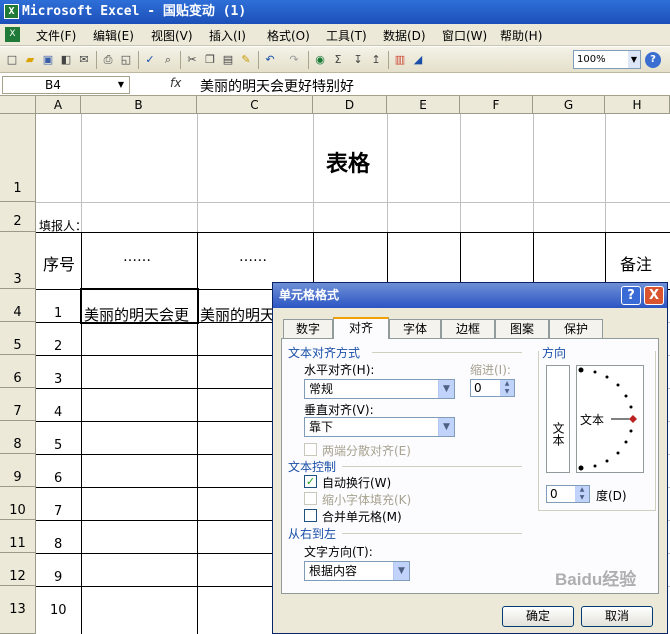 This screenshot has width=670, height=634. I want to click on cancel-button: 取消, so click(617, 616).